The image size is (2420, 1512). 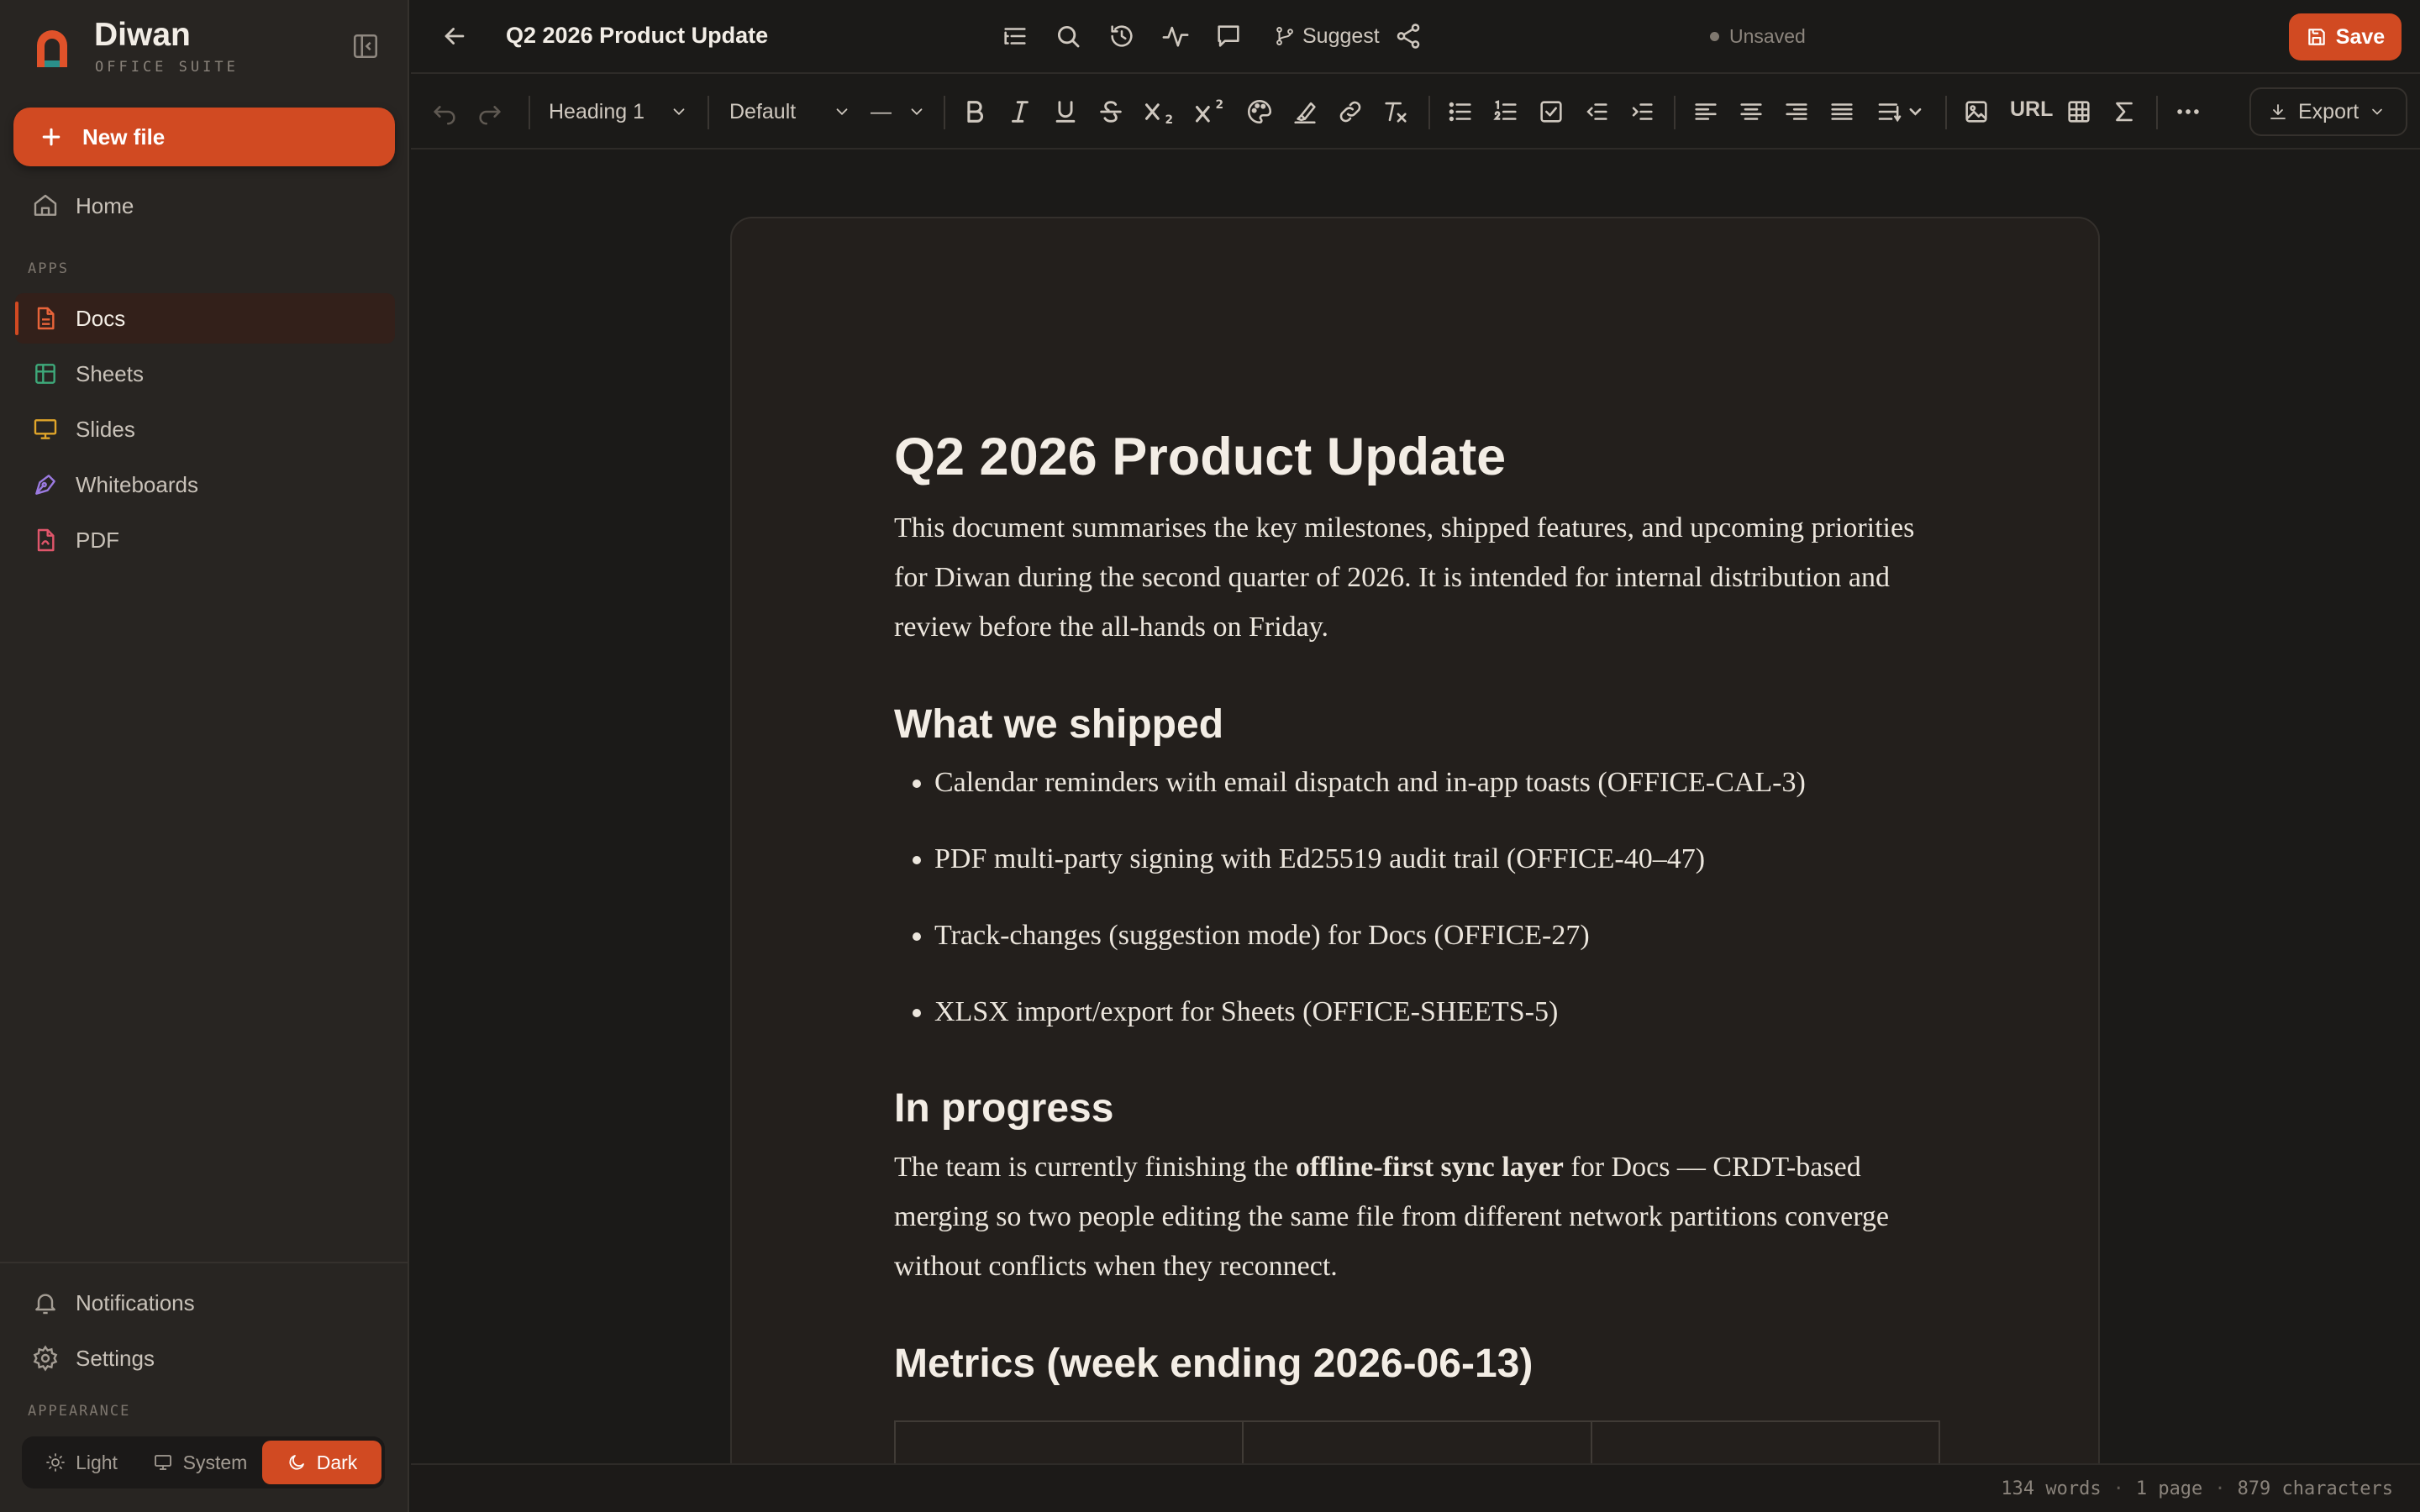 What do you see at coordinates (1417, 457) in the screenshot?
I see `document-heading: Q2 2026 Product Update` at bounding box center [1417, 457].